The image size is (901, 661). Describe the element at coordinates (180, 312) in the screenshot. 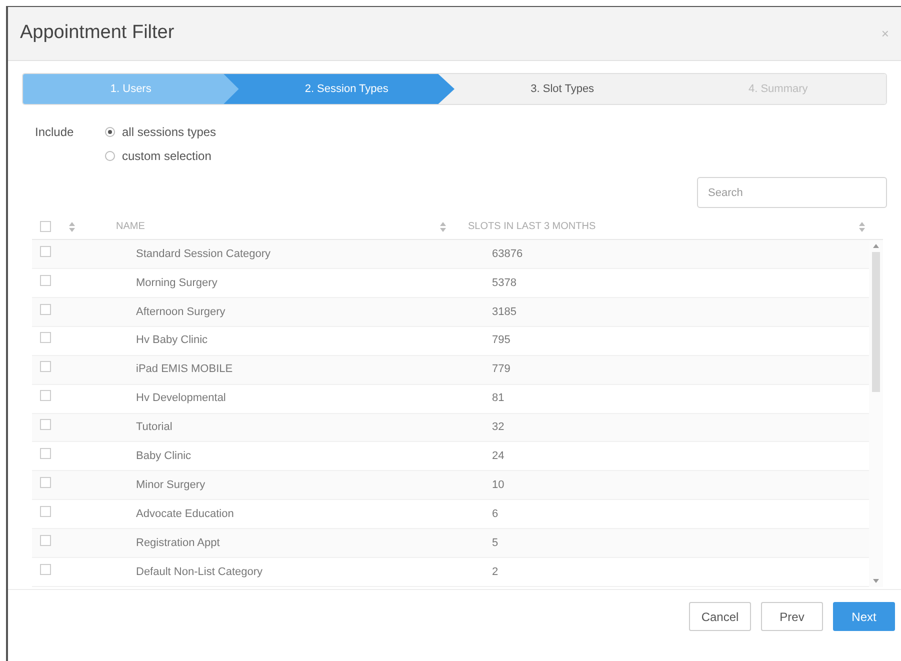

I see `table-cell-text: Afternoon Surgery` at that location.